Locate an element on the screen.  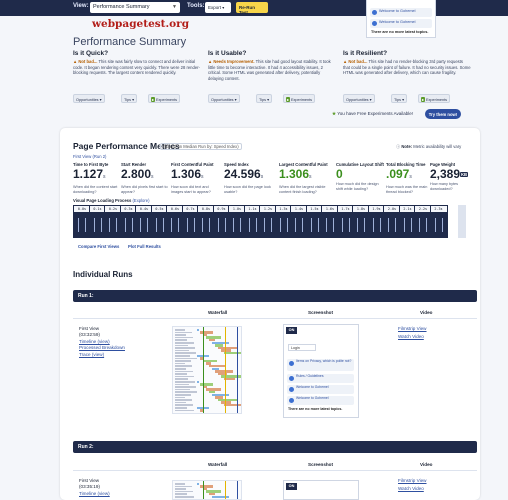
based-on-select: (Based on Median Run by: Speed Index) is located at coordinates (201, 146).